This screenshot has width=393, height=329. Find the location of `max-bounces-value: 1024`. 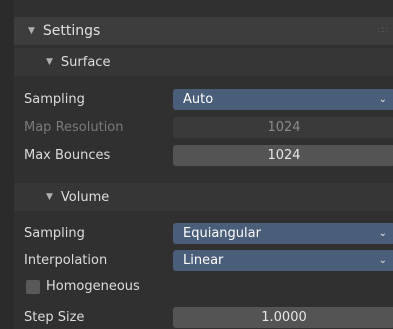

max-bounces-value: 1024 is located at coordinates (284, 155).